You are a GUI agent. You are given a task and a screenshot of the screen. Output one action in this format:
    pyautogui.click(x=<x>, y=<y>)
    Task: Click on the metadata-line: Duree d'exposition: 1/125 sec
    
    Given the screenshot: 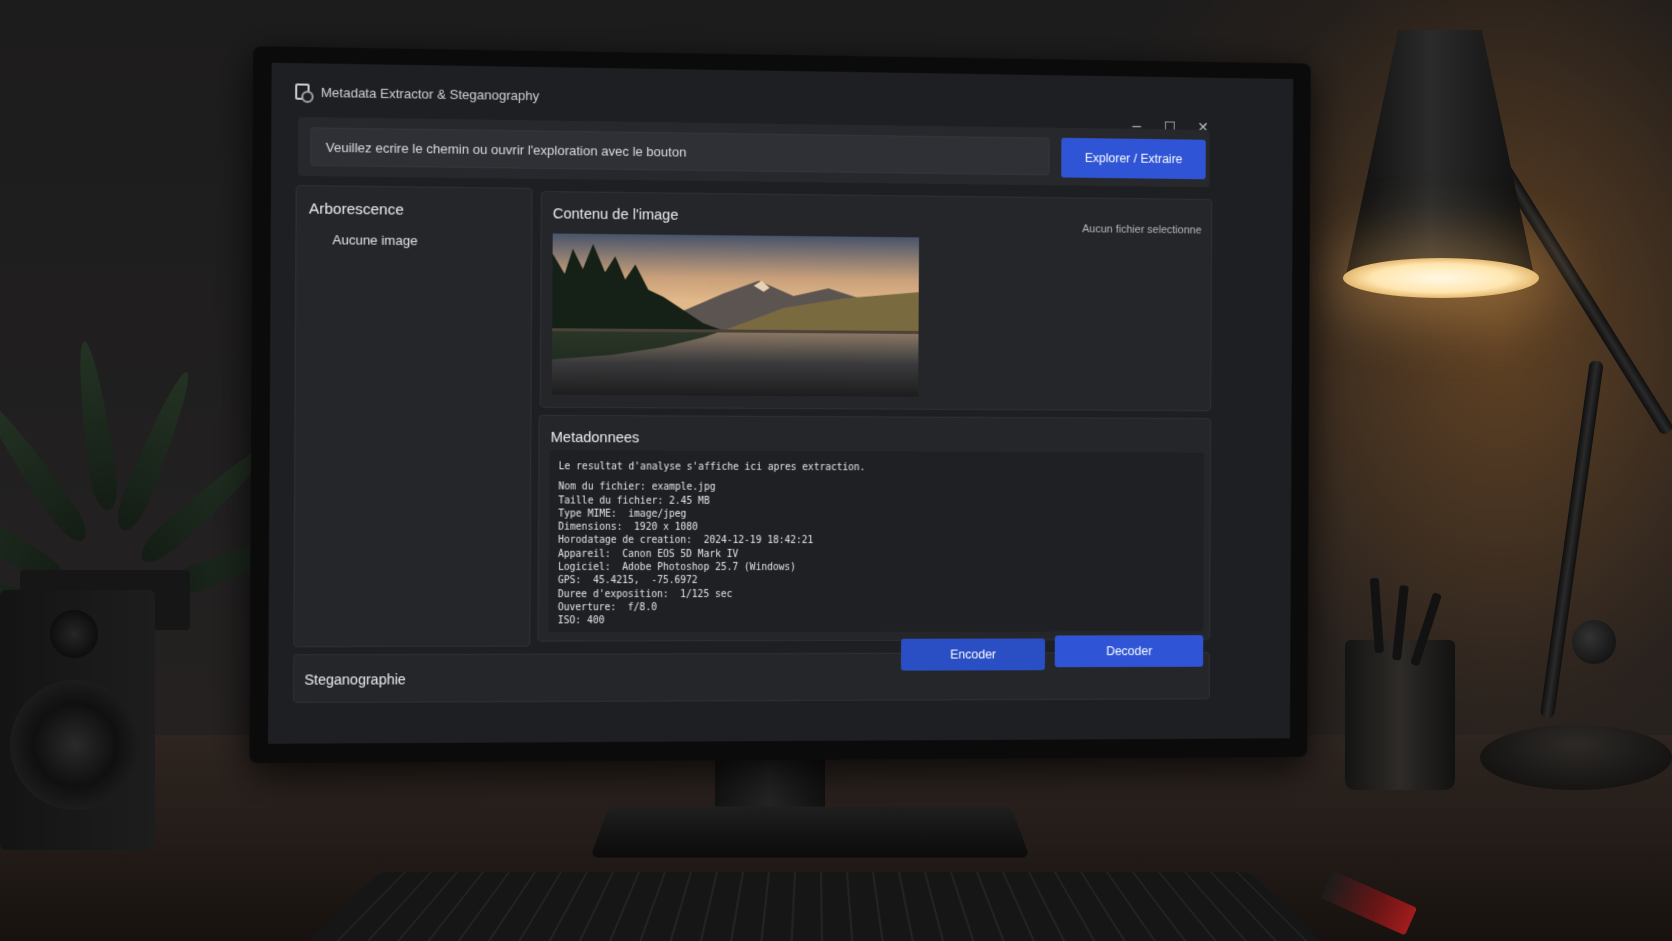 What is the action you would take?
    pyautogui.click(x=876, y=594)
    